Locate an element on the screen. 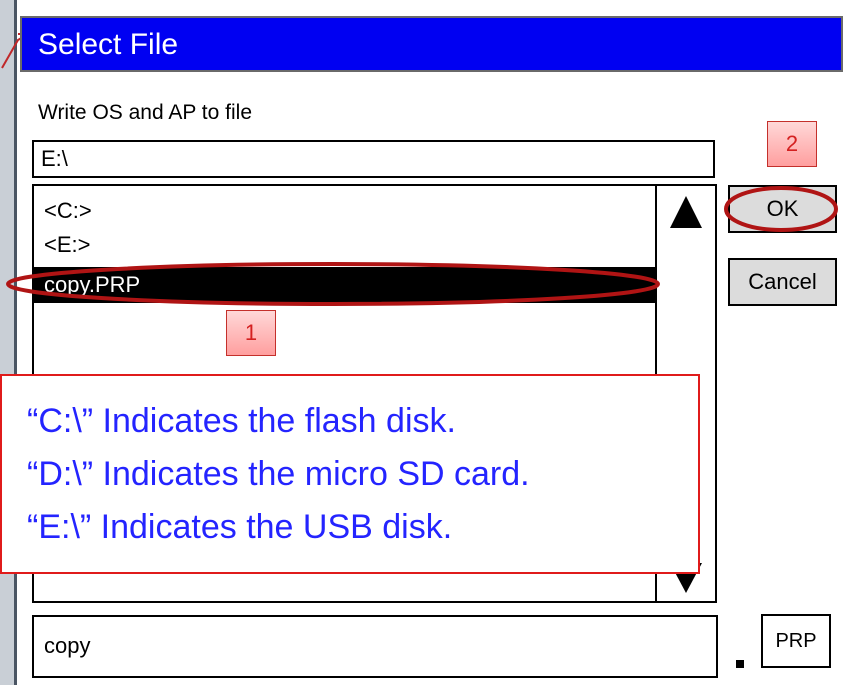 The width and height of the screenshot is (855, 685). extension-separator is located at coordinates (740, 664).